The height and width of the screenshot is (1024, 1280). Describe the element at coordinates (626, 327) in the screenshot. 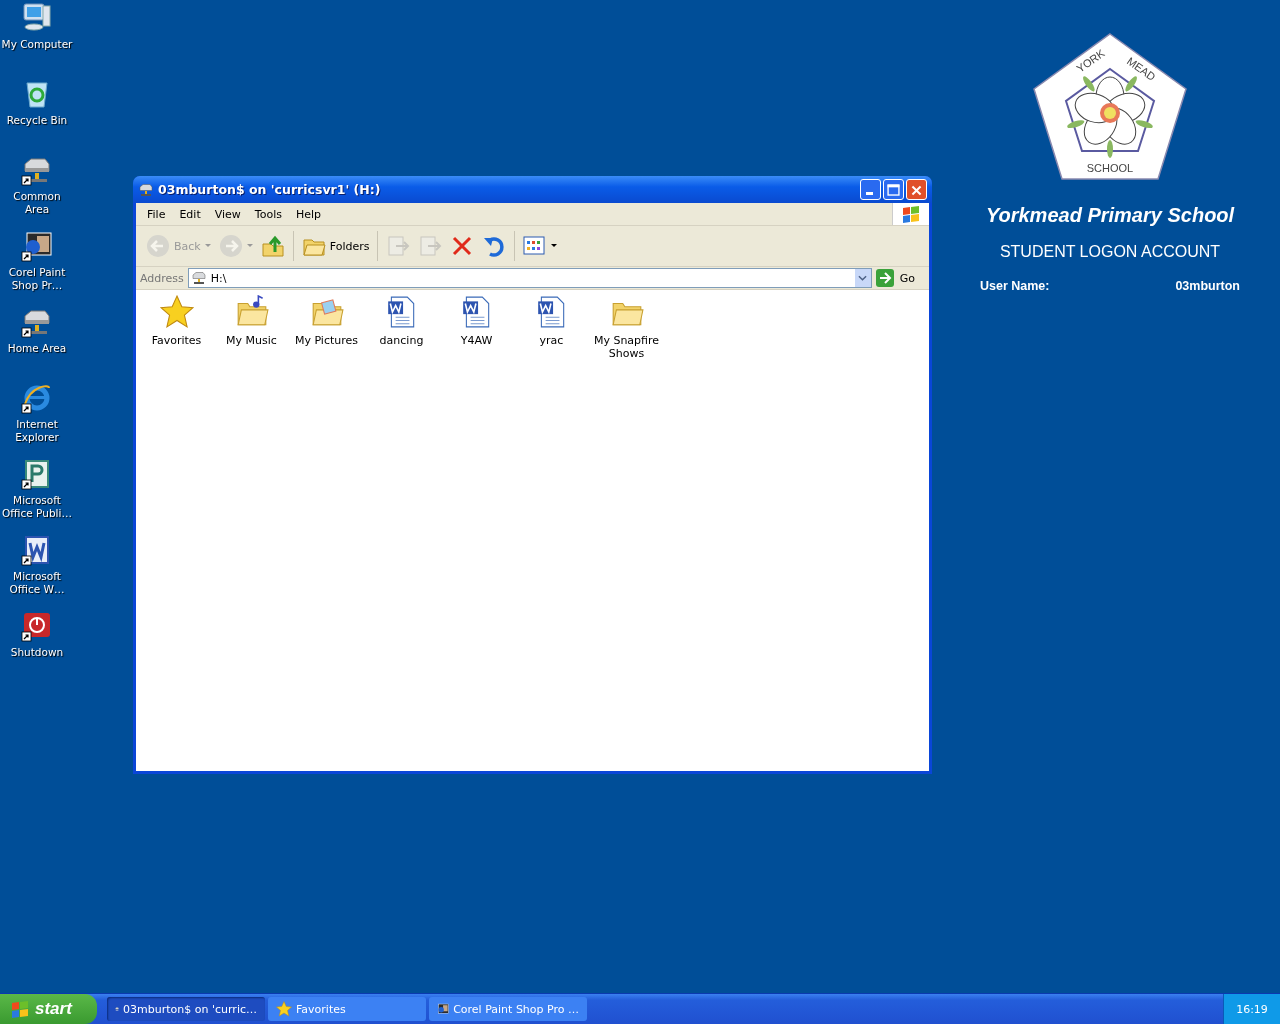

I see `folder-entry: My Snapfire Shows` at that location.